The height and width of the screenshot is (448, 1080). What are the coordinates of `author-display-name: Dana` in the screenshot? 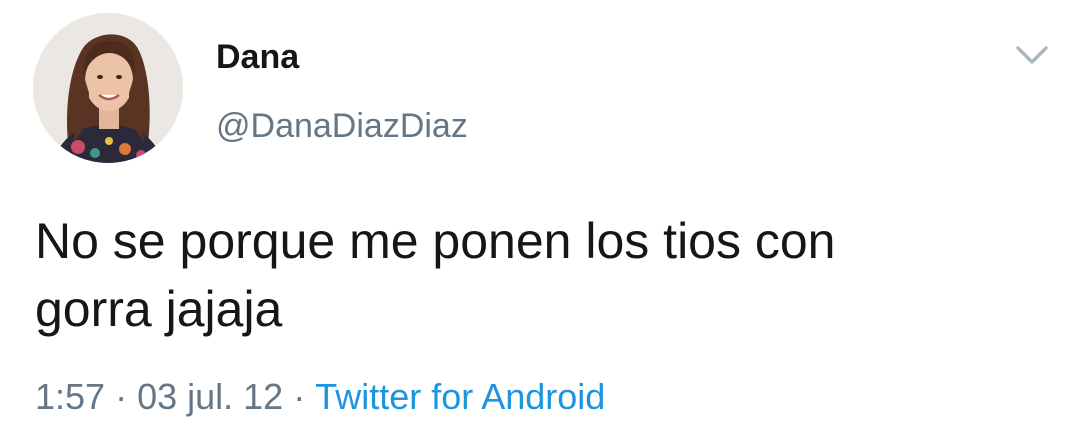 It's located at (257, 57).